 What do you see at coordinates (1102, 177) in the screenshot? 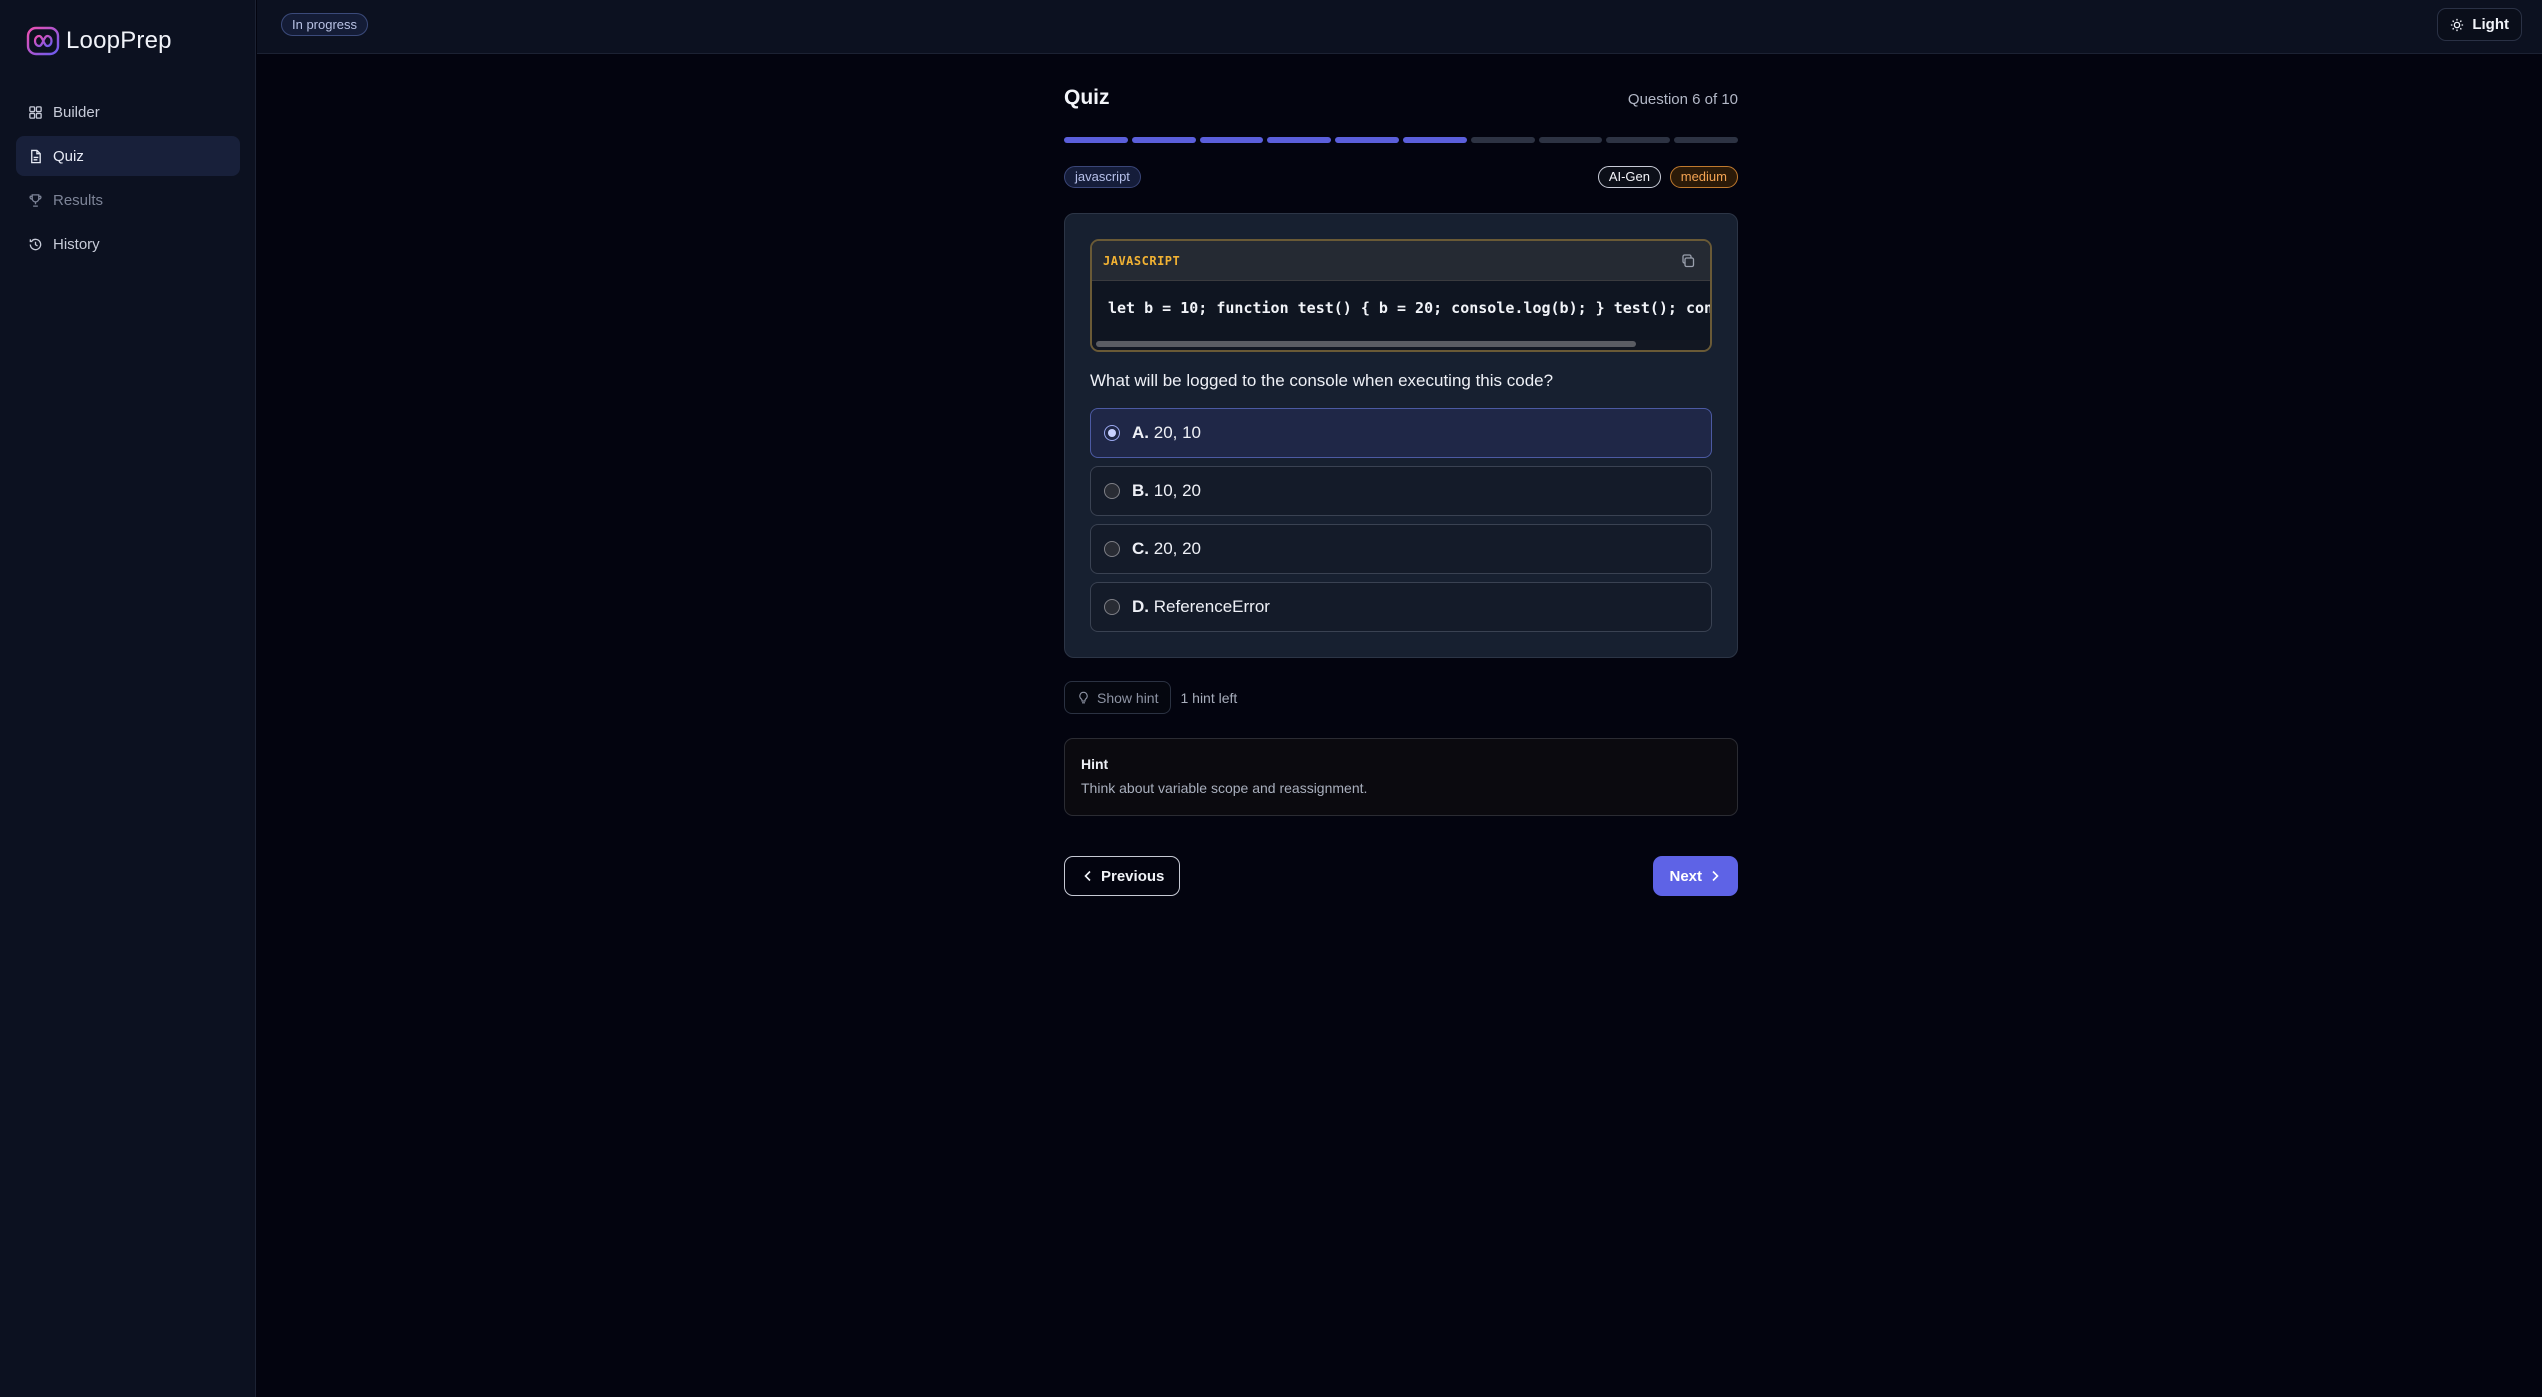
I see `language-tag: javascript` at bounding box center [1102, 177].